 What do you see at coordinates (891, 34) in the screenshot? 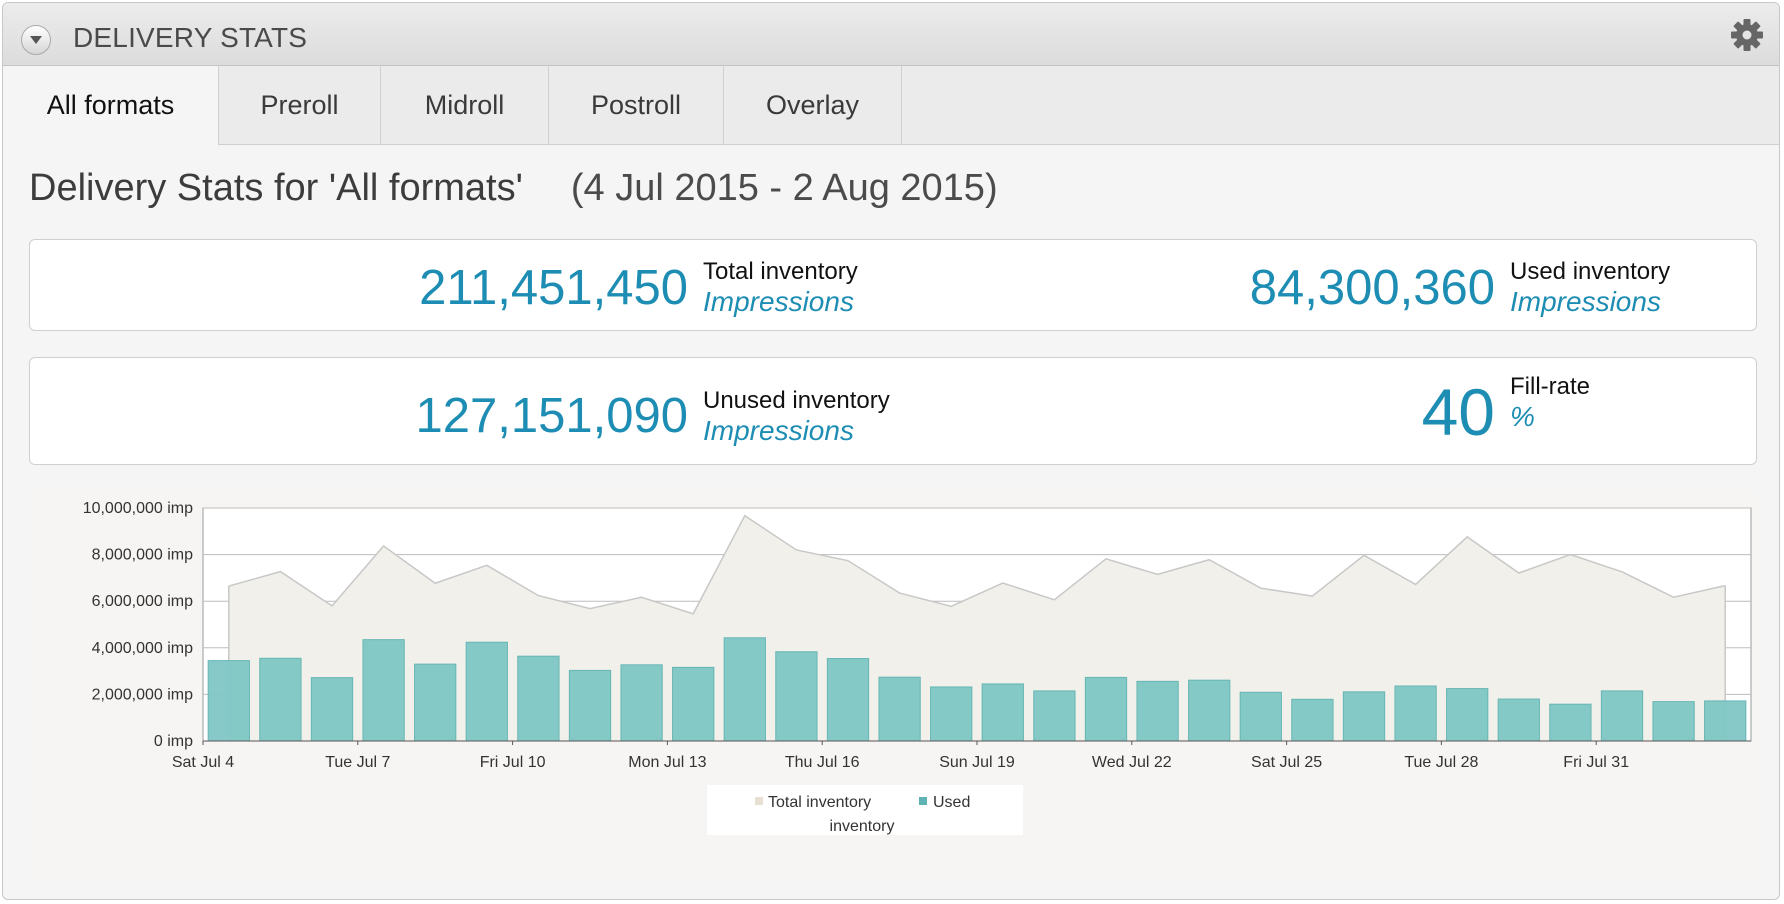
I see `panel-header: DELIVERY STATS` at bounding box center [891, 34].